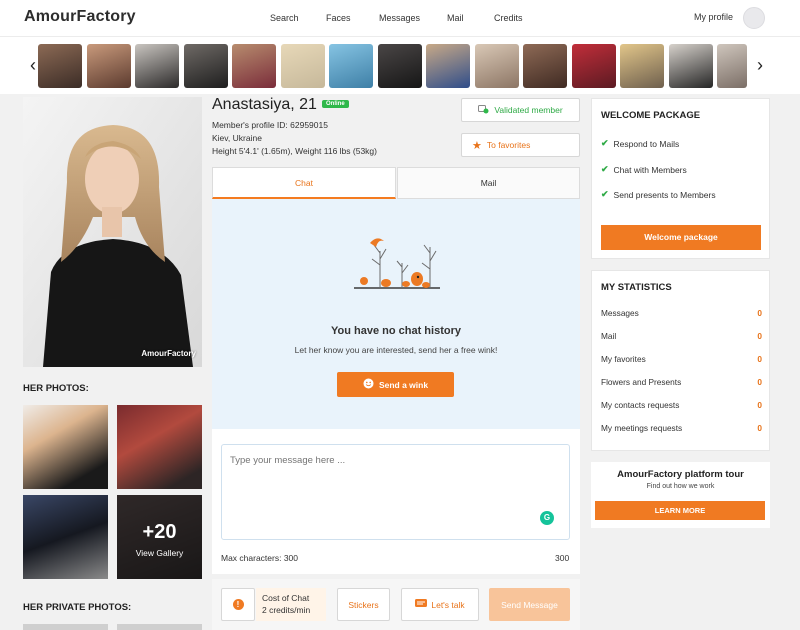 This screenshot has height=630, width=800. I want to click on stat-label: Mail, so click(609, 336).